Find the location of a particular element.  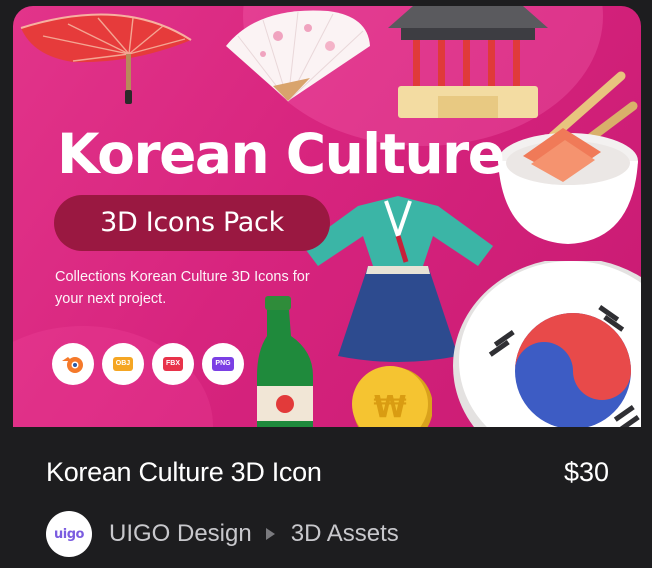

author-link: UIGO Design is located at coordinates (180, 534).